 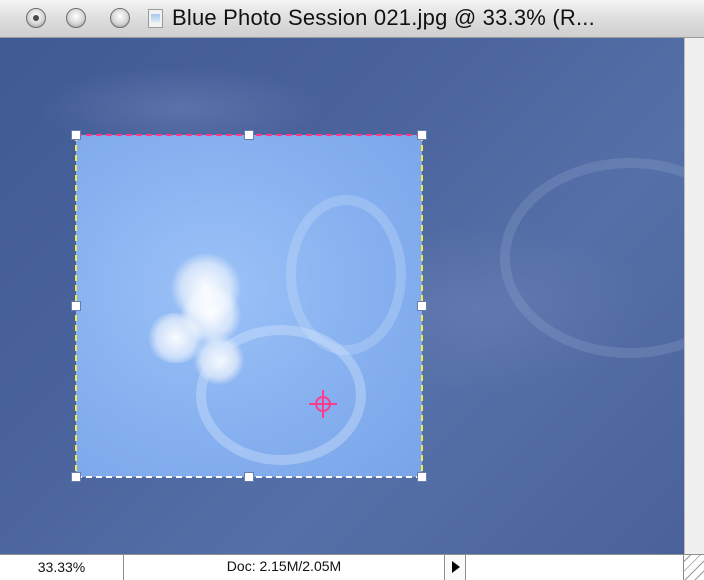 What do you see at coordinates (120, 18) in the screenshot?
I see `zoom-button` at bounding box center [120, 18].